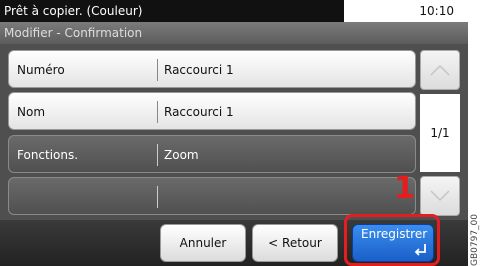  I want to click on chevron-down-icon, so click(440, 196).